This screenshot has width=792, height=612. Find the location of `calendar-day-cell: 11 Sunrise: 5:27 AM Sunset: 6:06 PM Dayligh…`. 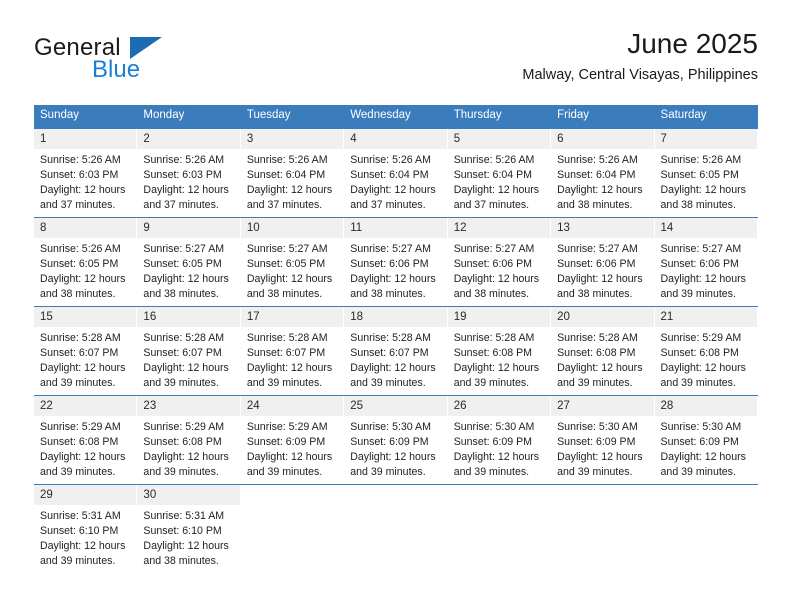

calendar-day-cell: 11 Sunrise: 5:27 AM Sunset: 6:06 PM Dayligh… is located at coordinates (396, 261).